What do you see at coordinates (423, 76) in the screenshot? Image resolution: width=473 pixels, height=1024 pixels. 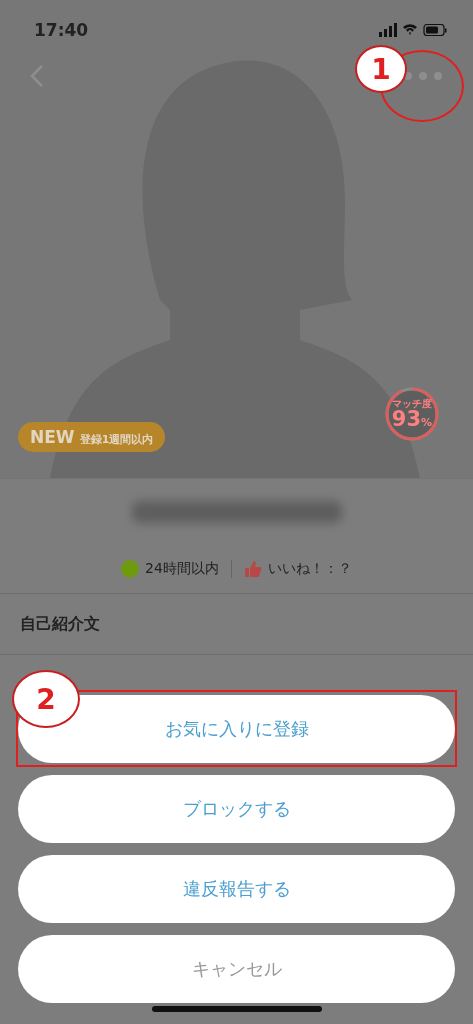 I see `more-icon` at bounding box center [423, 76].